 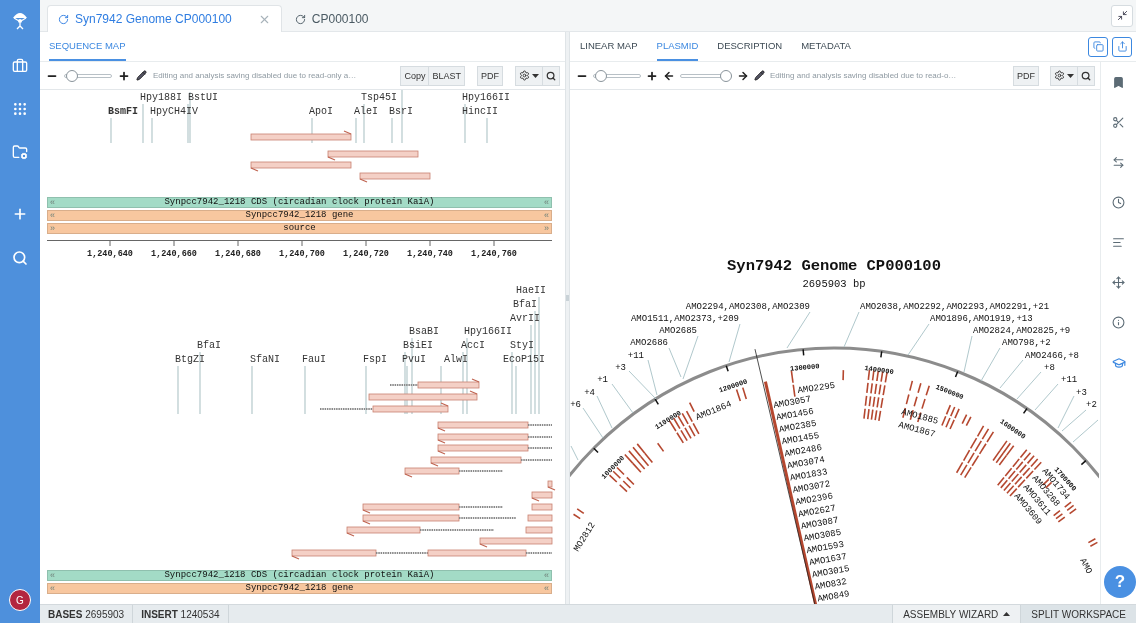 I want to click on arrow-right-icon, so click(x=743, y=75).